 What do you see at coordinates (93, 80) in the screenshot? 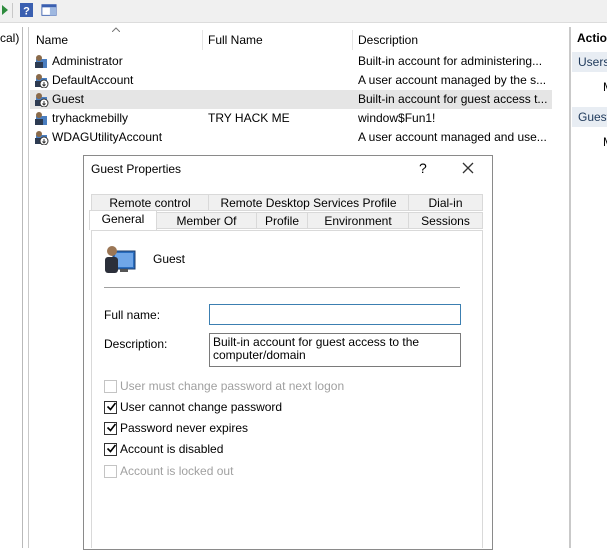
I see `row-name: DefaultAccount` at bounding box center [93, 80].